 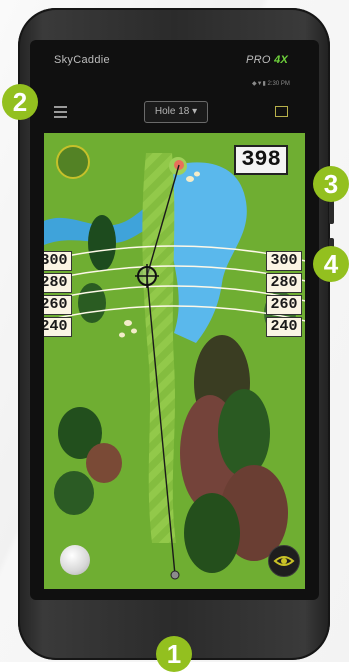 I want to click on hole-select-dropdown: Hole 18 ▾, so click(x=176, y=112).